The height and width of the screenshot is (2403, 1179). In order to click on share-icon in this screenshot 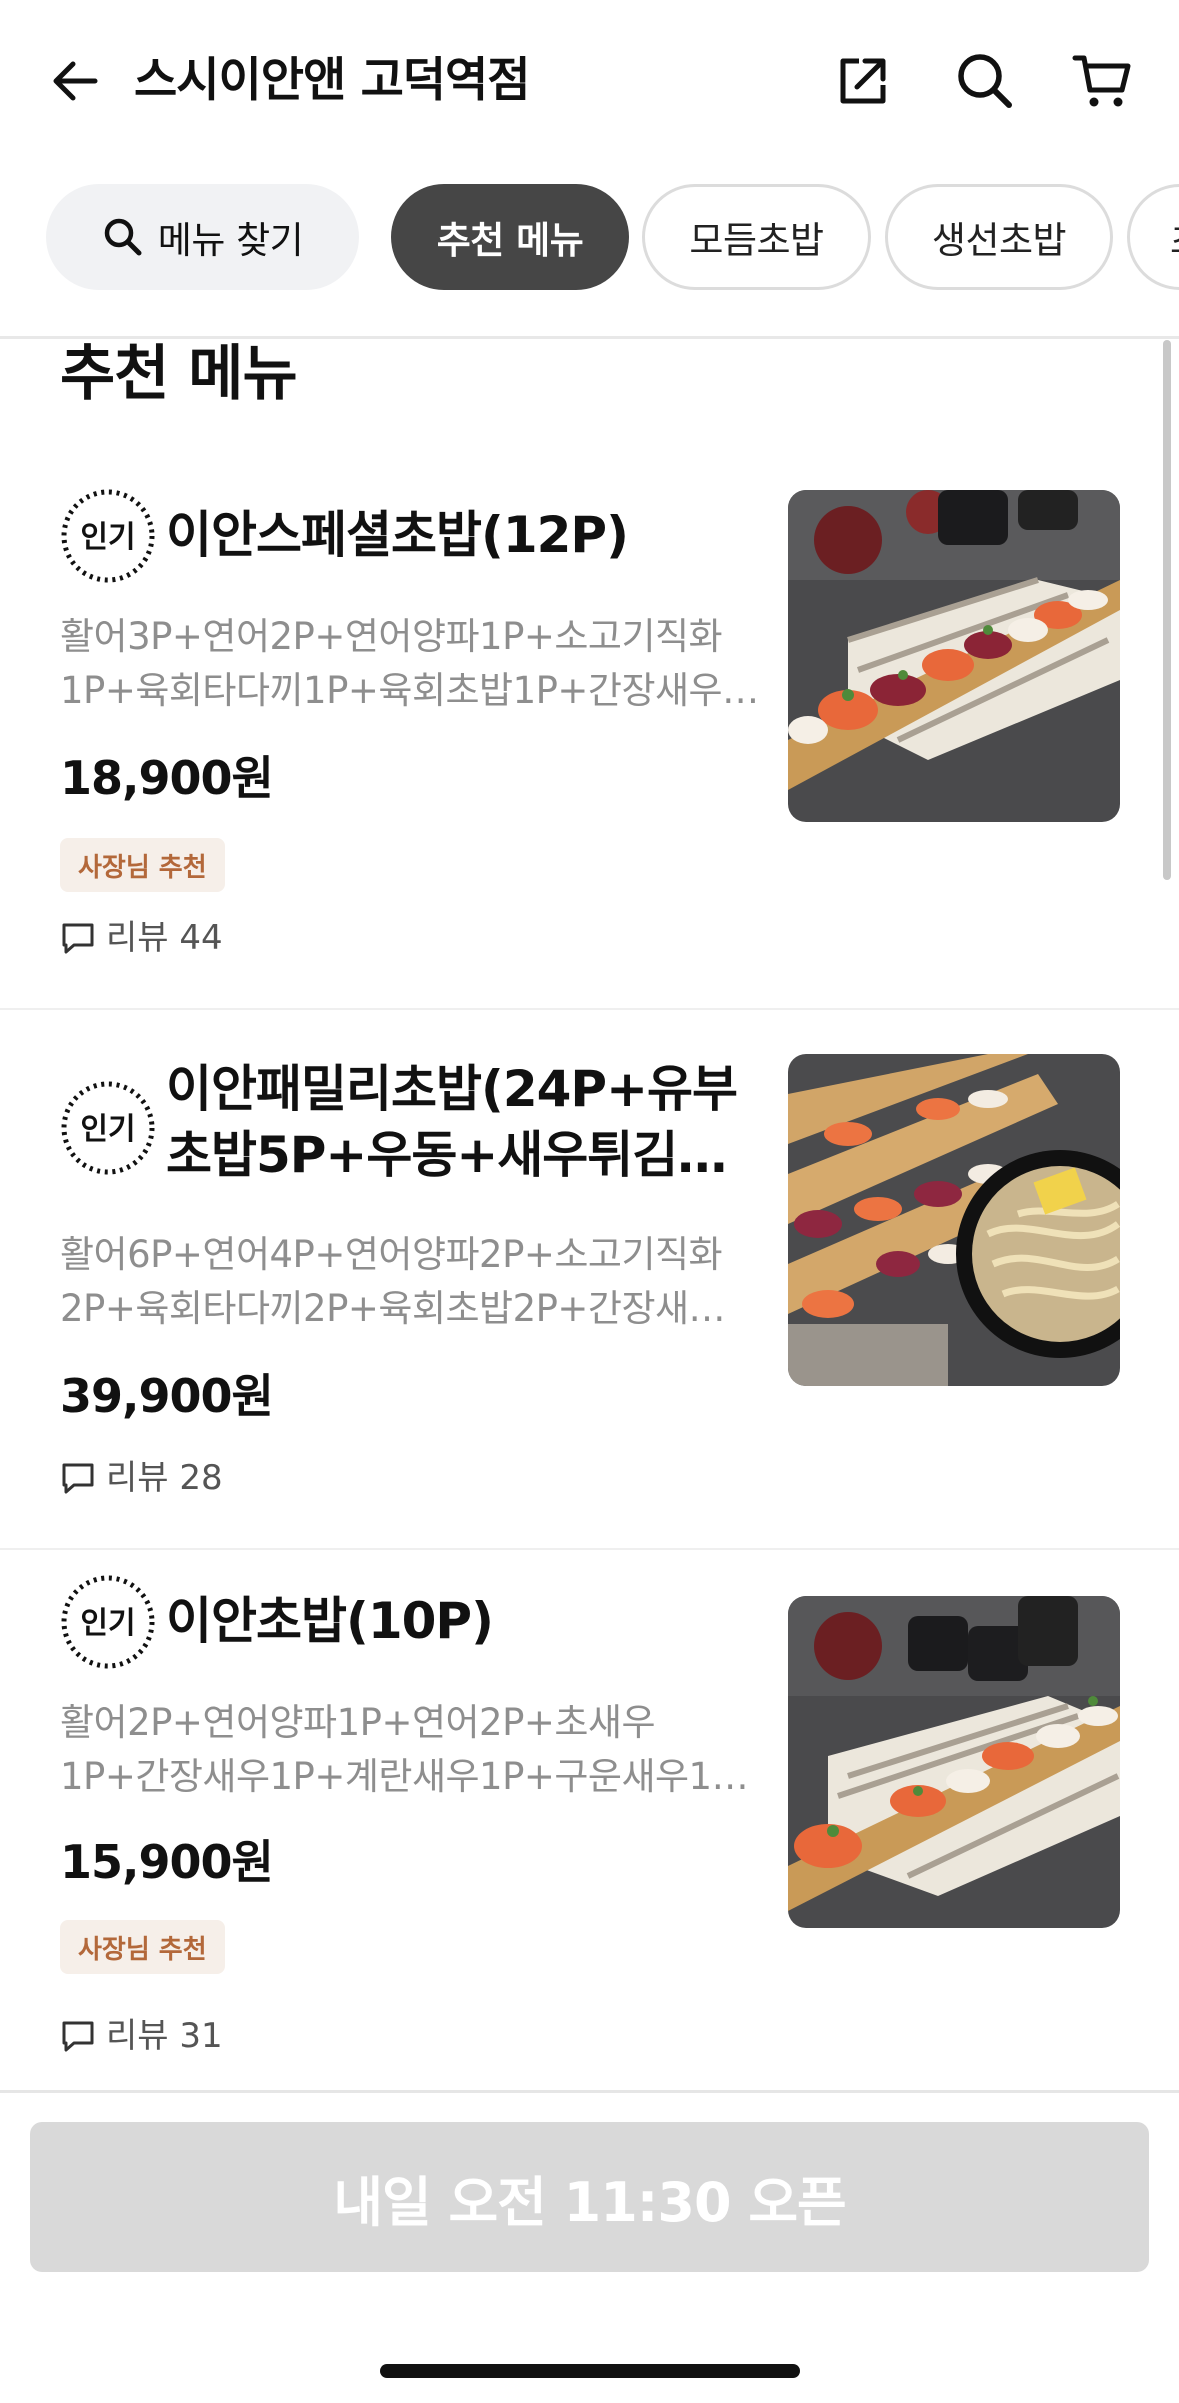, I will do `click(863, 81)`.